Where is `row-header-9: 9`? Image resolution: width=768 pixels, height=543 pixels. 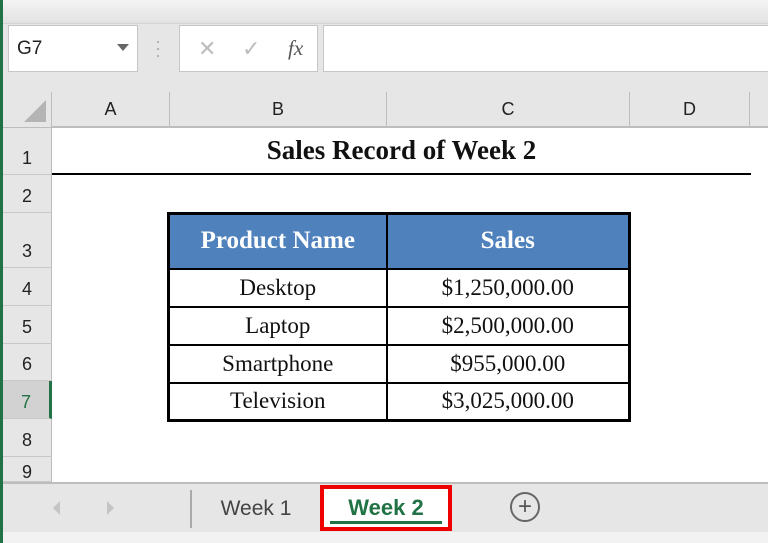 row-header-9: 9 is located at coordinates (27, 469).